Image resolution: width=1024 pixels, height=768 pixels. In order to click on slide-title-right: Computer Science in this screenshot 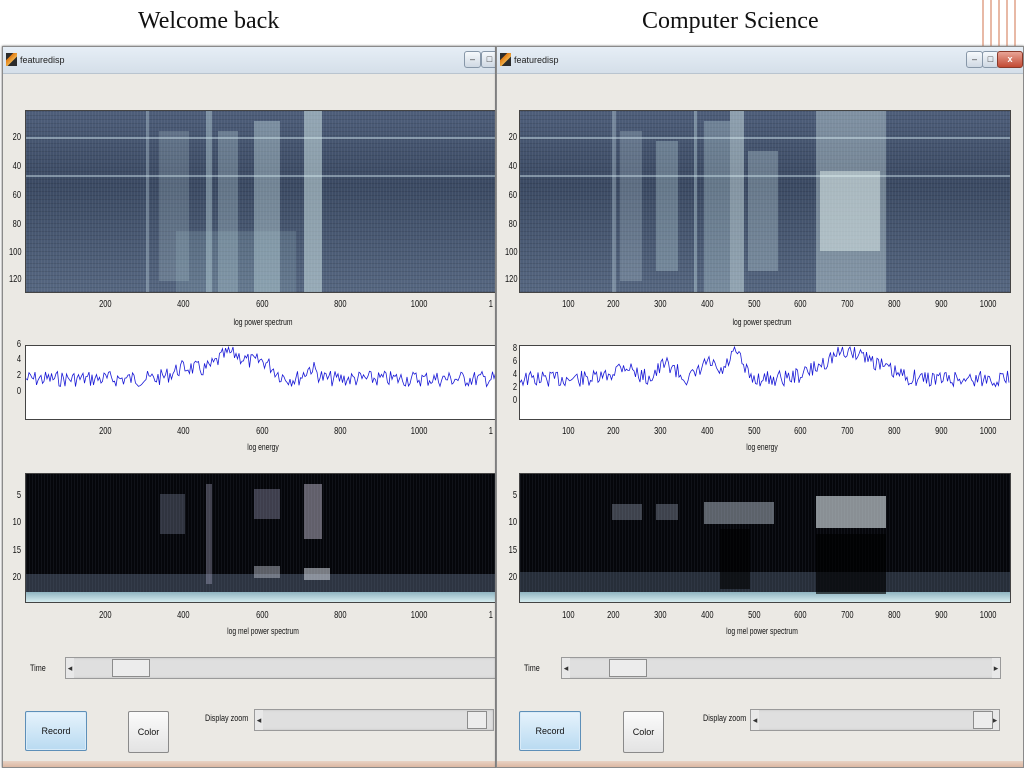, I will do `click(730, 21)`.